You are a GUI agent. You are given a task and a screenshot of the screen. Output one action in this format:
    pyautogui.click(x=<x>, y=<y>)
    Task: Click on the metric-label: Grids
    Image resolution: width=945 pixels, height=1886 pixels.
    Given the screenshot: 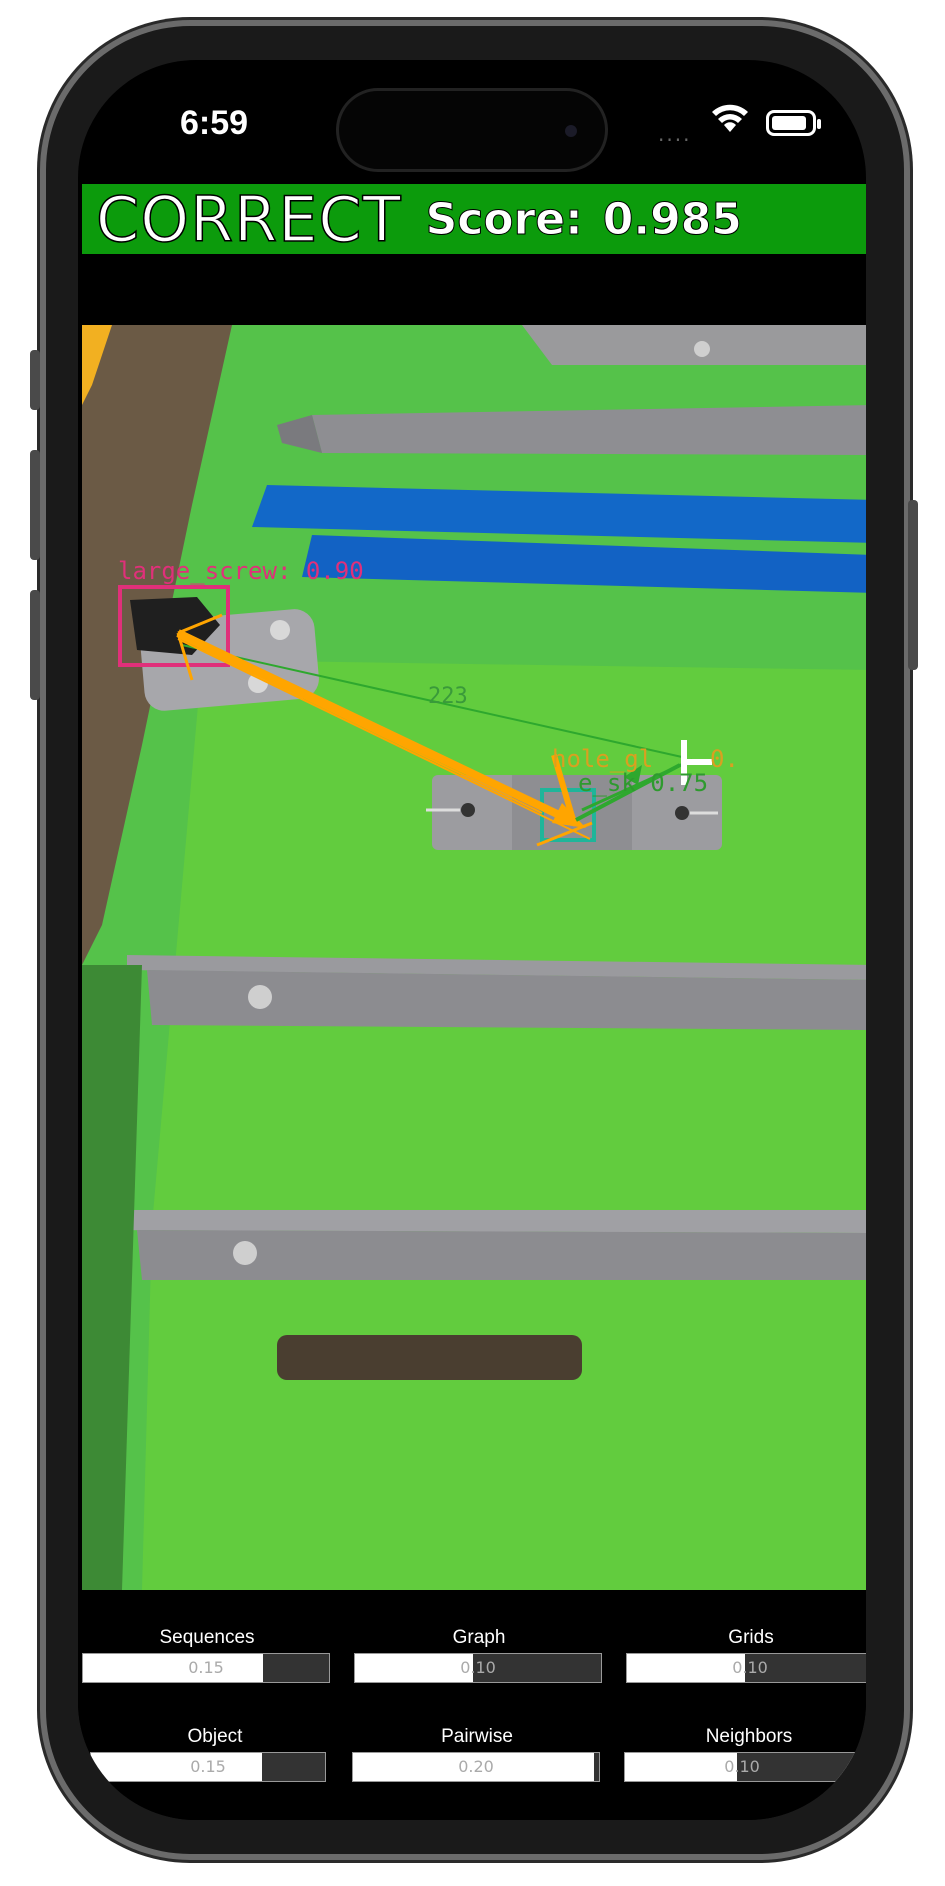 What is the action you would take?
    pyautogui.click(x=751, y=1637)
    